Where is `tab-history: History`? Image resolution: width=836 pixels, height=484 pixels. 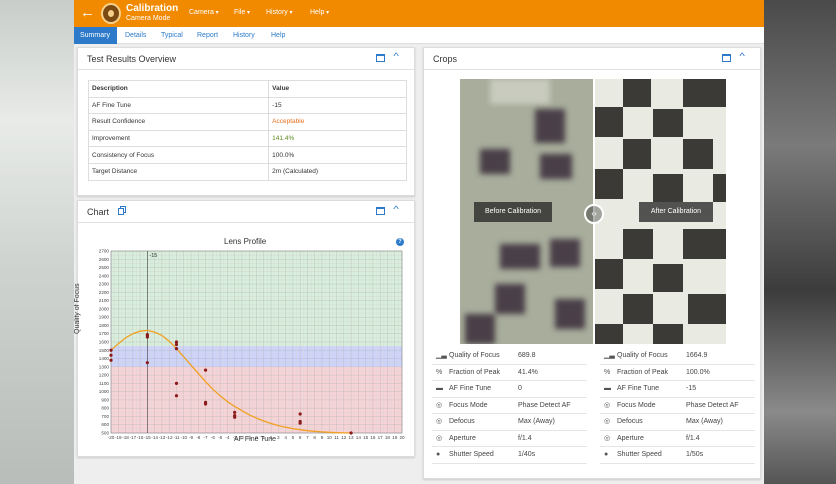
tab-history: History is located at coordinates (244, 35).